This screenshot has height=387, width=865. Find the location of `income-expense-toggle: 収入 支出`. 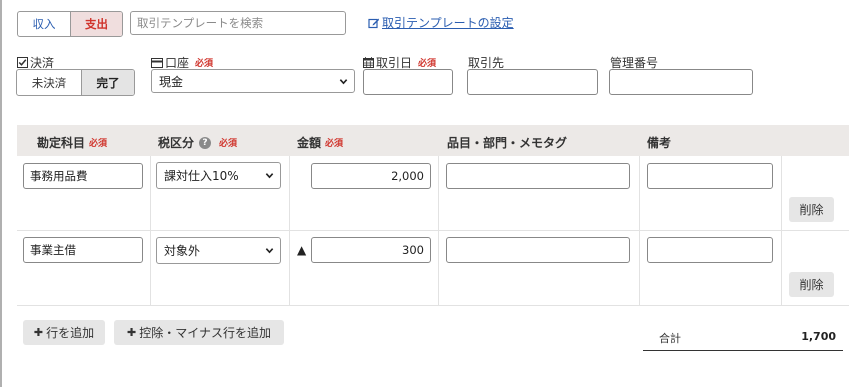

income-expense-toggle: 収入 支出 is located at coordinates (70, 24).